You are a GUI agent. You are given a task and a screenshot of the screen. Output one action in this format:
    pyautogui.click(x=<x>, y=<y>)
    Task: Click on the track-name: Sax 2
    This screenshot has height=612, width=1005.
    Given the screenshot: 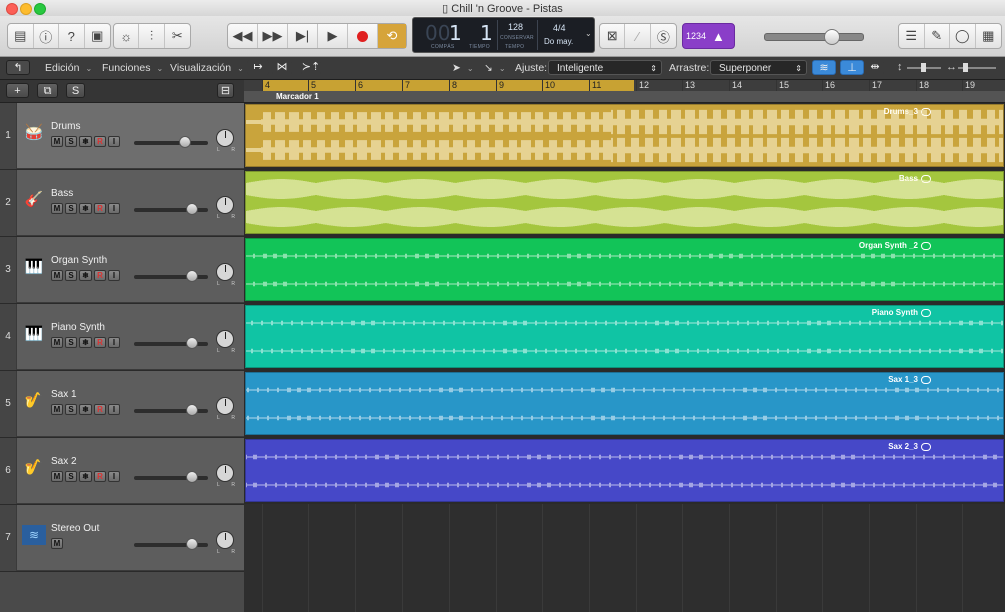 What is the action you would take?
    pyautogui.click(x=64, y=461)
    